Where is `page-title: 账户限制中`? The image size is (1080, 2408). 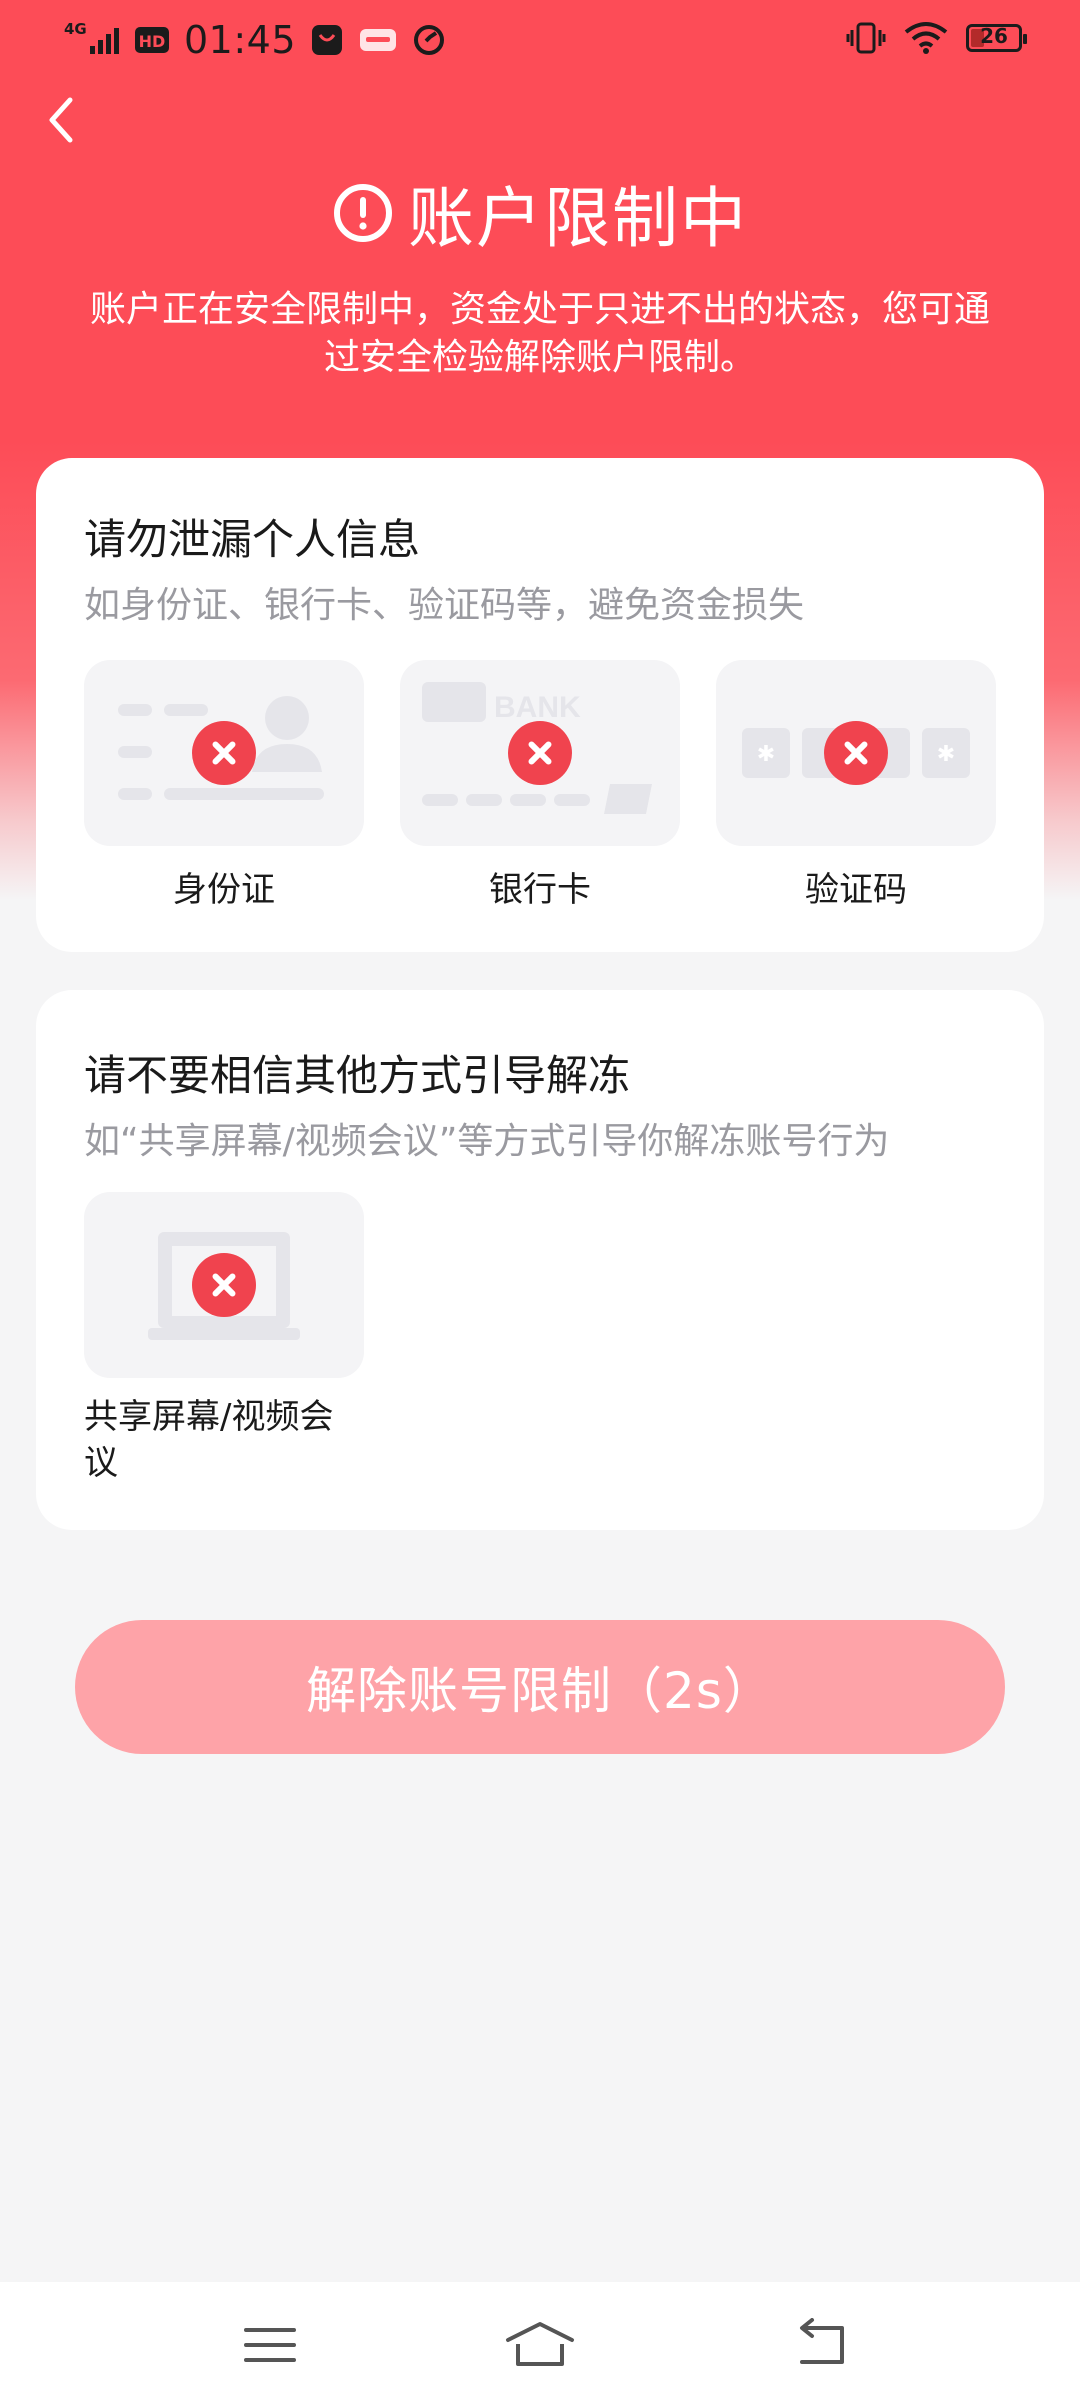
page-title: 账户限制中 is located at coordinates (578, 218).